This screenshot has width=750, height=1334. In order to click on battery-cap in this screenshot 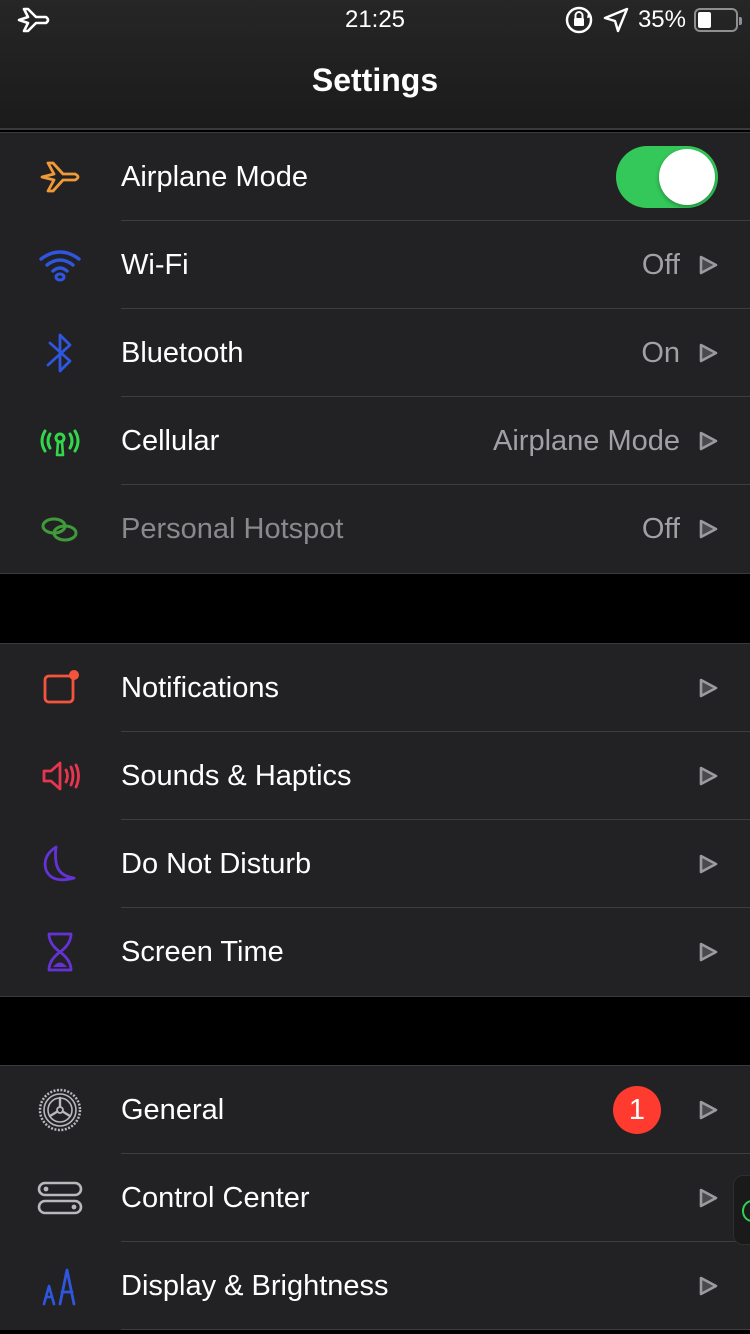, I will do `click(740, 21)`.